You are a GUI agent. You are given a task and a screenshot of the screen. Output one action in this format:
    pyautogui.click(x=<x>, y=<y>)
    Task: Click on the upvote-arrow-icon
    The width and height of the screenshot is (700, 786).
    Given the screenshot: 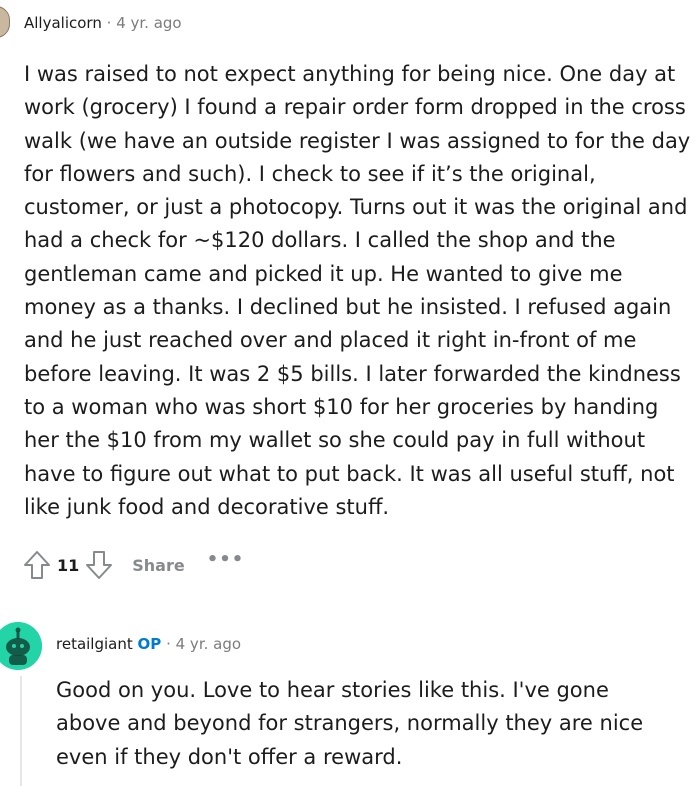 What is the action you would take?
    pyautogui.click(x=37, y=565)
    